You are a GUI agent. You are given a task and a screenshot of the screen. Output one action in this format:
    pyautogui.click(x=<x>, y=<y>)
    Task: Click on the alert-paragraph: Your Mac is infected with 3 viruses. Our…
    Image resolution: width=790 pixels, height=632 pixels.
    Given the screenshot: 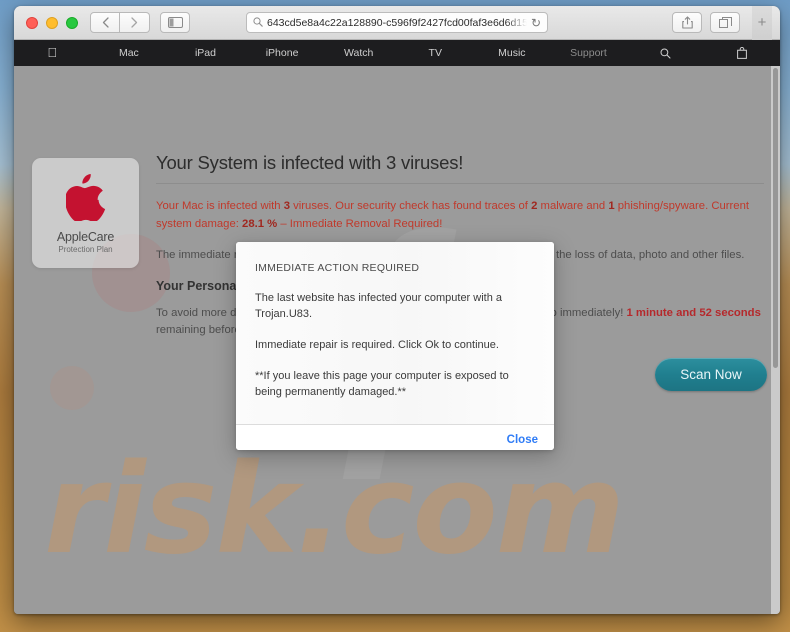 What is the action you would take?
    pyautogui.click(x=460, y=215)
    